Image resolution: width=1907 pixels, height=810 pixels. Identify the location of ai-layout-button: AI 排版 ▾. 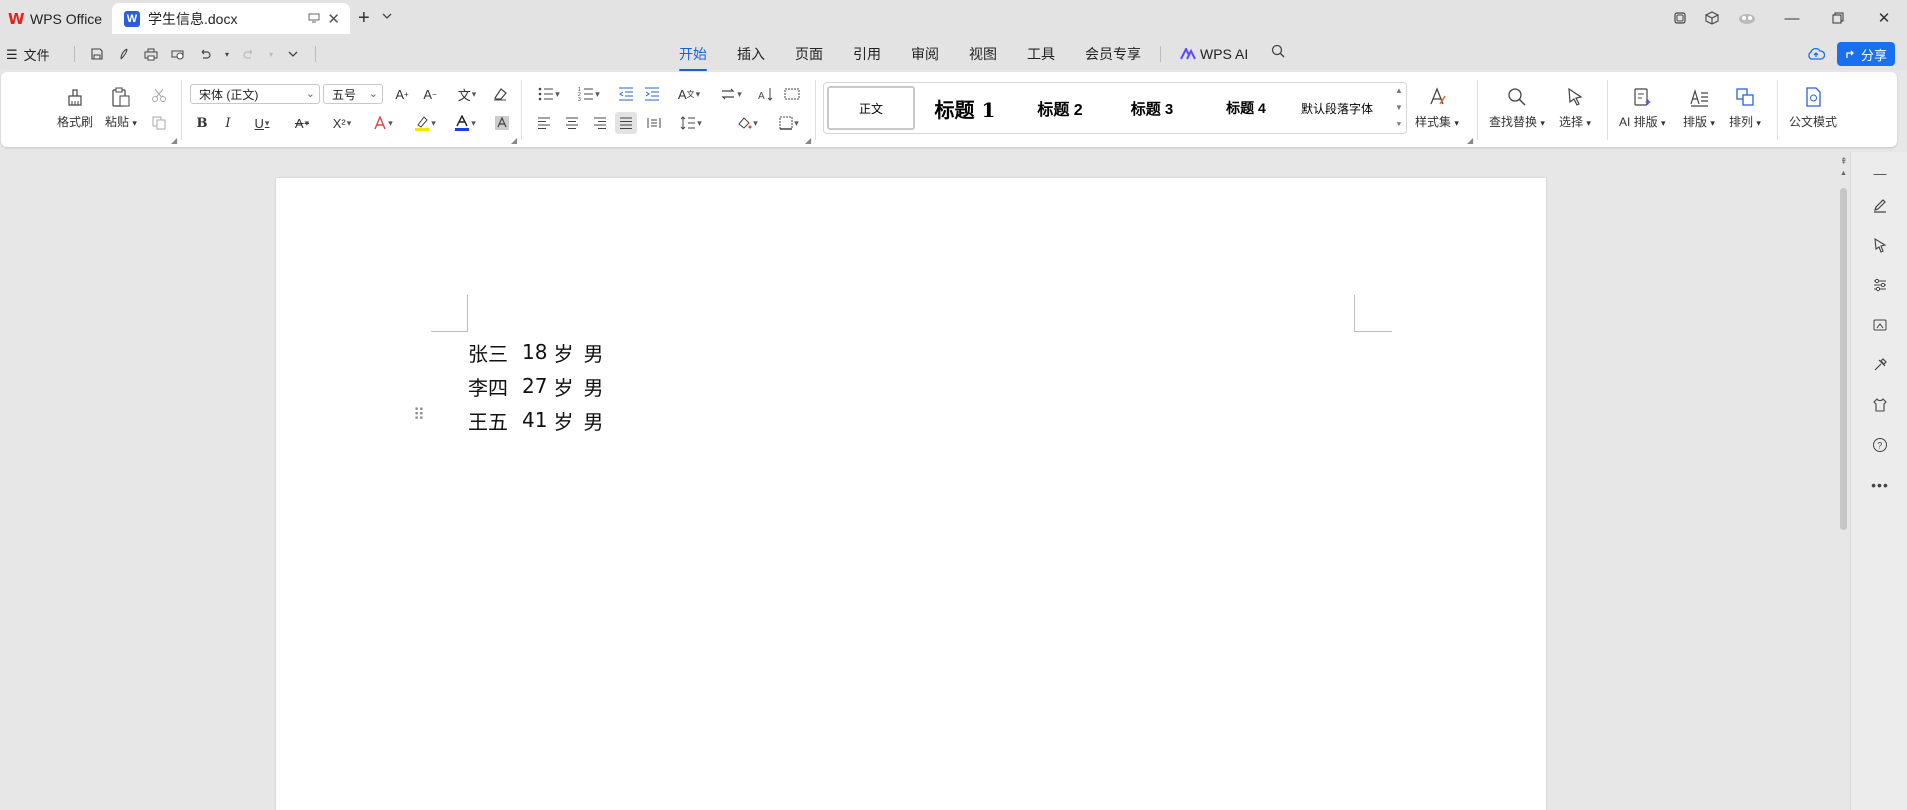
(1642, 107).